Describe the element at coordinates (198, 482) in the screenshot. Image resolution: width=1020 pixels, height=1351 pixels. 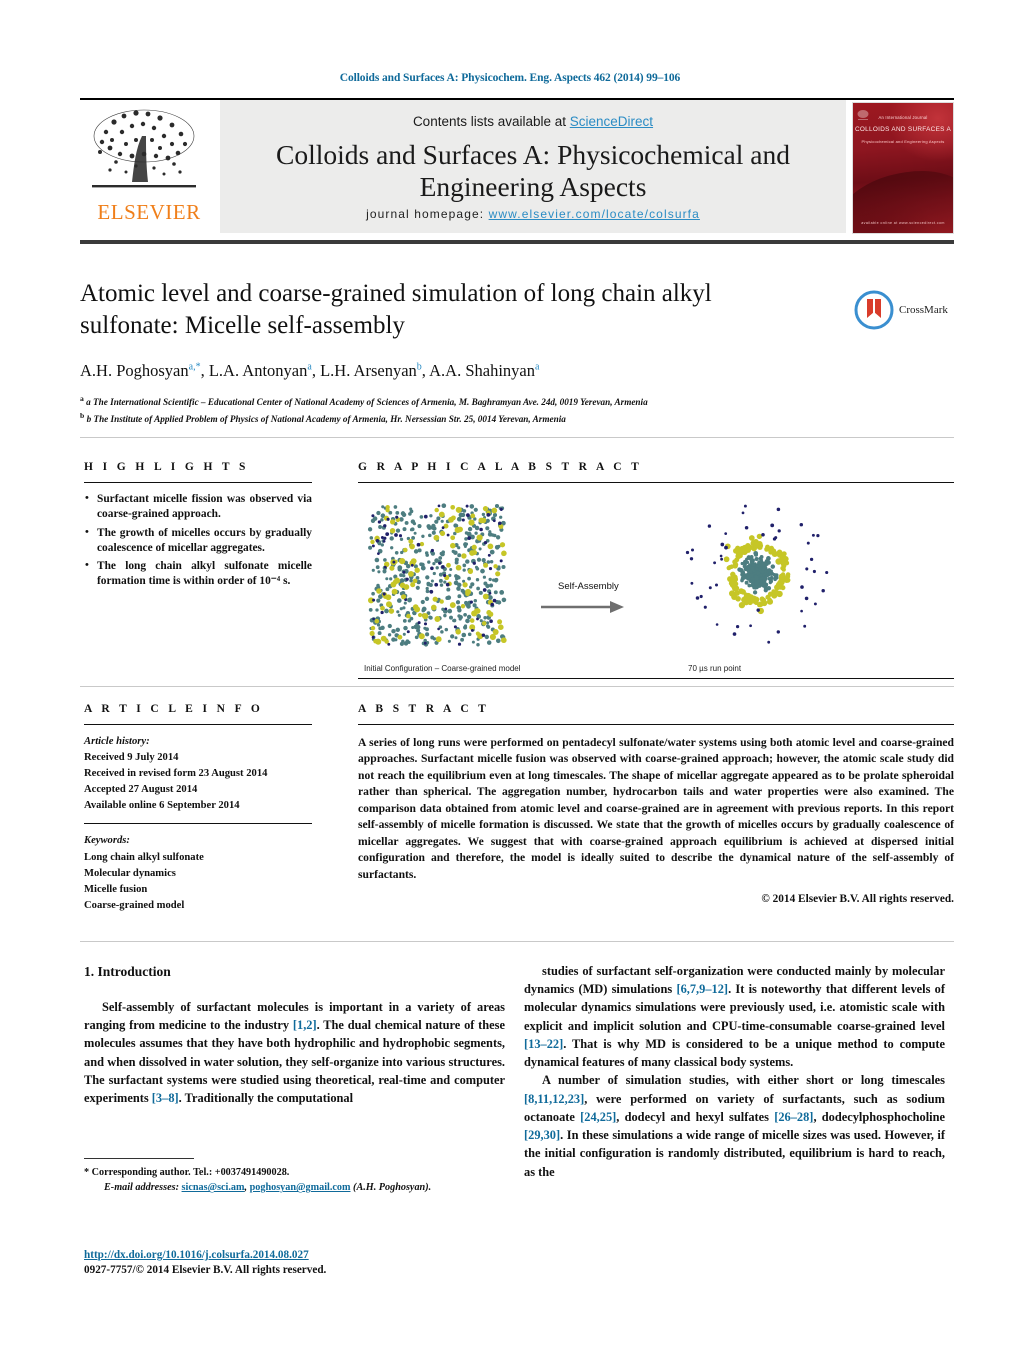
I see `highlights-rule` at that location.